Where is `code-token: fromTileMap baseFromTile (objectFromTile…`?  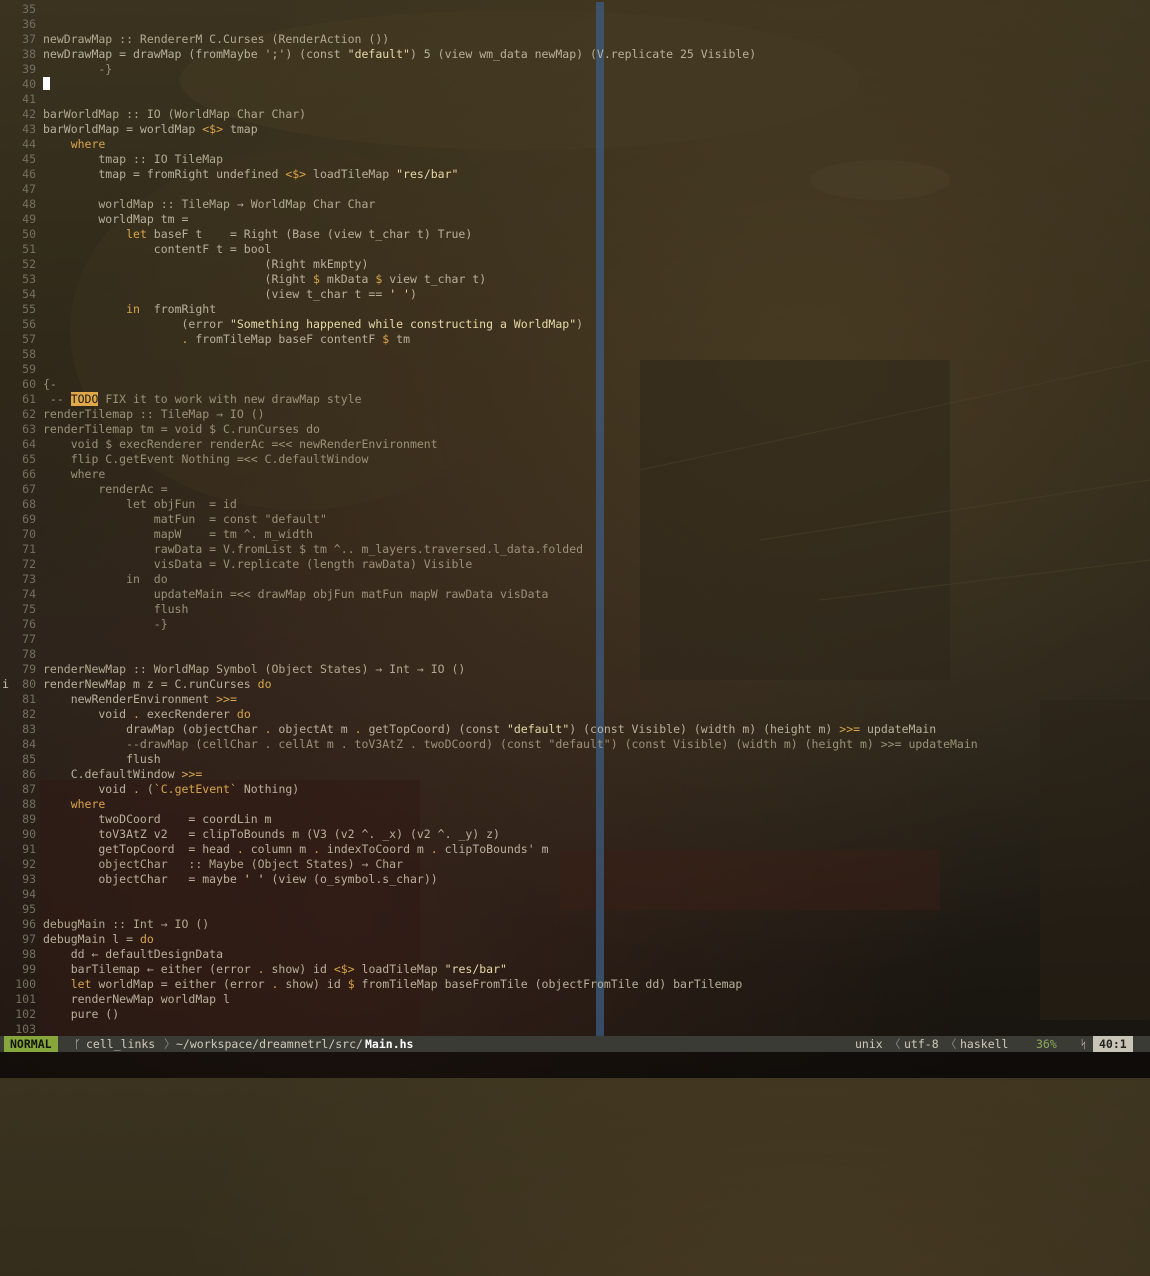 code-token: fromTileMap baseFromTile (objectFromTile… is located at coordinates (548, 984).